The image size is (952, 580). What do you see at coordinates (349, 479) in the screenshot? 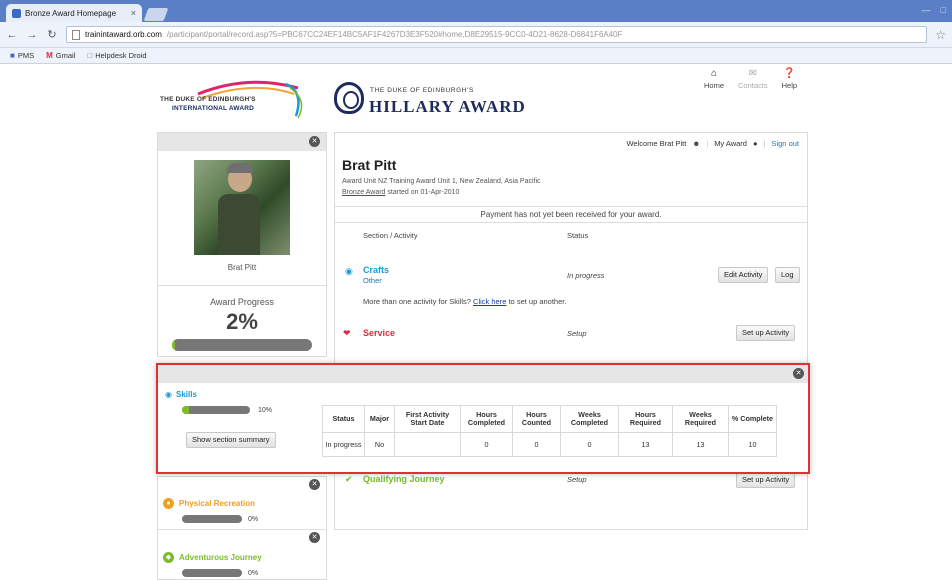
I see `journey-icon: ✔` at bounding box center [349, 479].